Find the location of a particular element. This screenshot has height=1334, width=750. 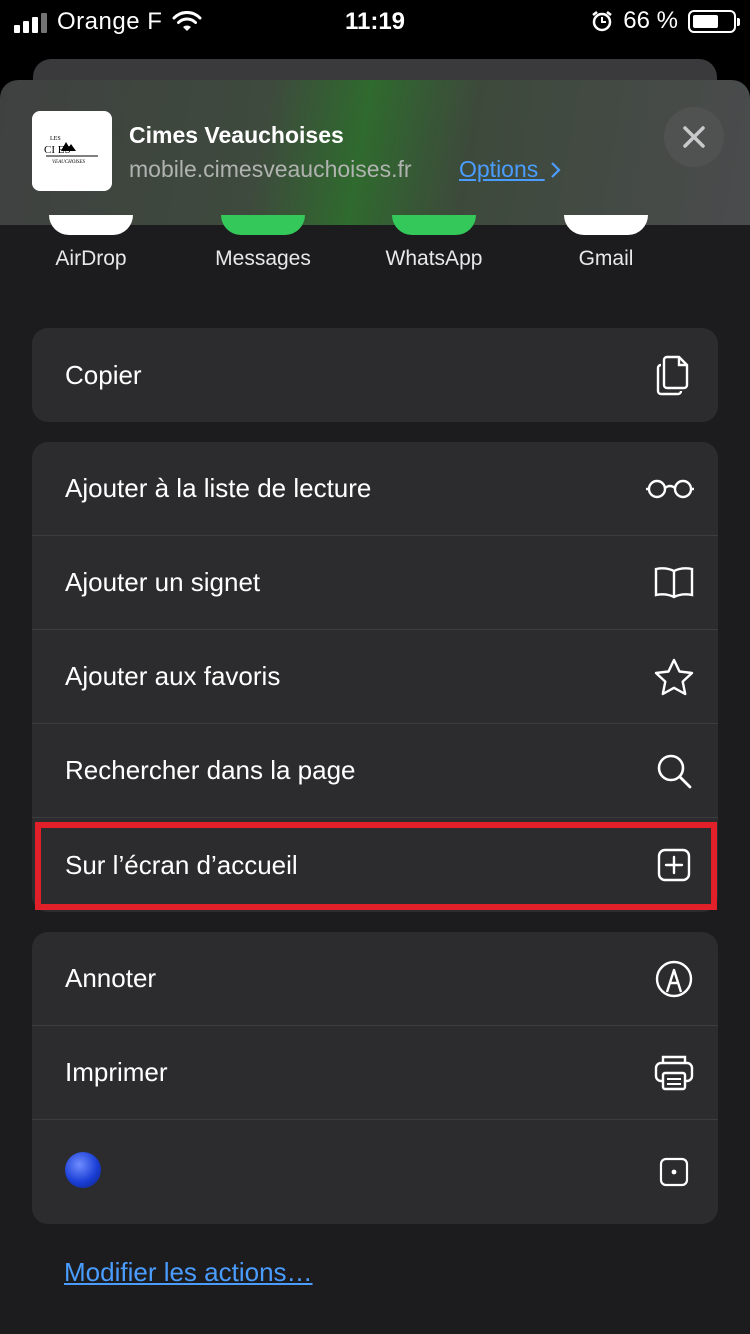

action-label: Ajouter à la liste de lecture is located at coordinates (218, 488).